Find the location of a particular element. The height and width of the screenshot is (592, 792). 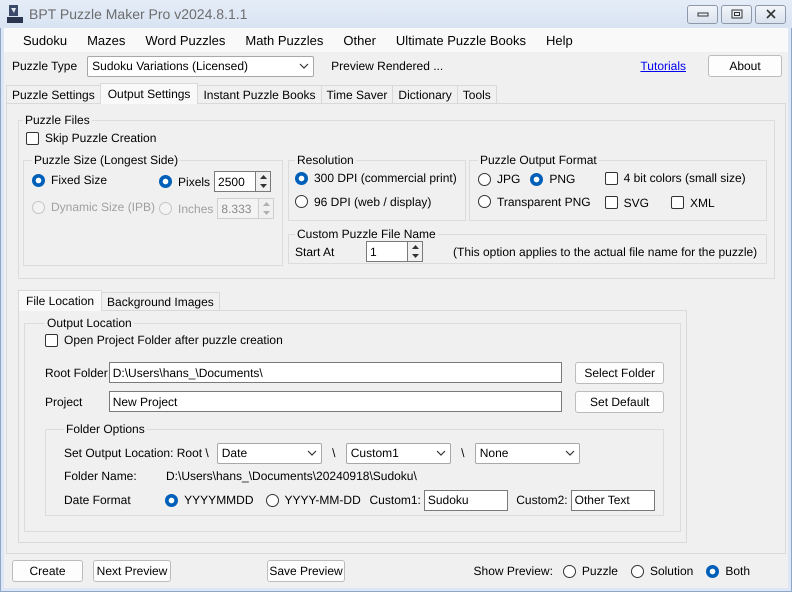

radio-button: YYYYMMDD is located at coordinates (209, 500).